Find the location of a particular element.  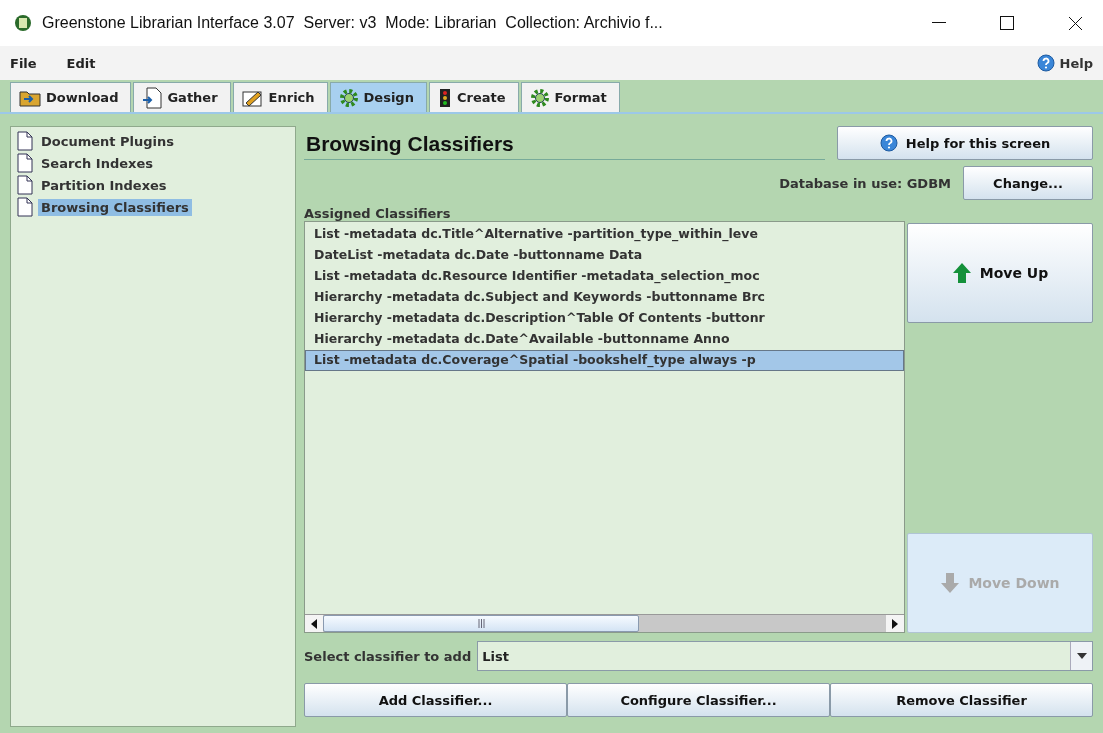

maximize-icon is located at coordinates (1007, 23).